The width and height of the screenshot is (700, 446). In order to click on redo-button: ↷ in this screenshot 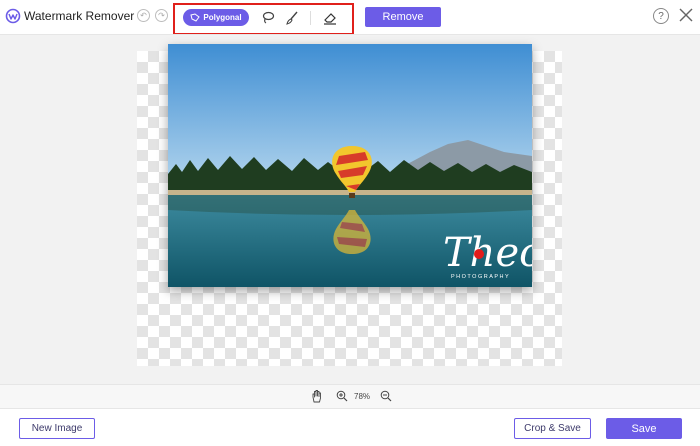, I will do `click(161, 15)`.